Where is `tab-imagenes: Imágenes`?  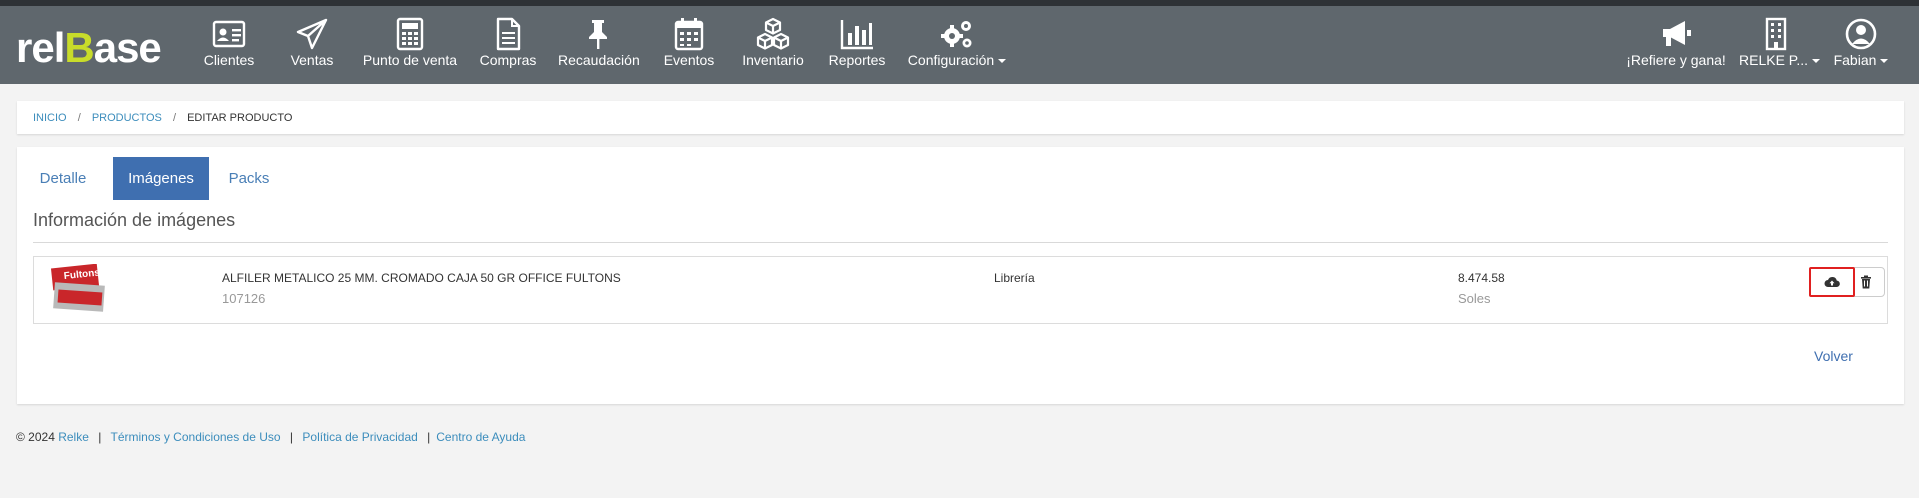 tab-imagenes: Imágenes is located at coordinates (161, 178).